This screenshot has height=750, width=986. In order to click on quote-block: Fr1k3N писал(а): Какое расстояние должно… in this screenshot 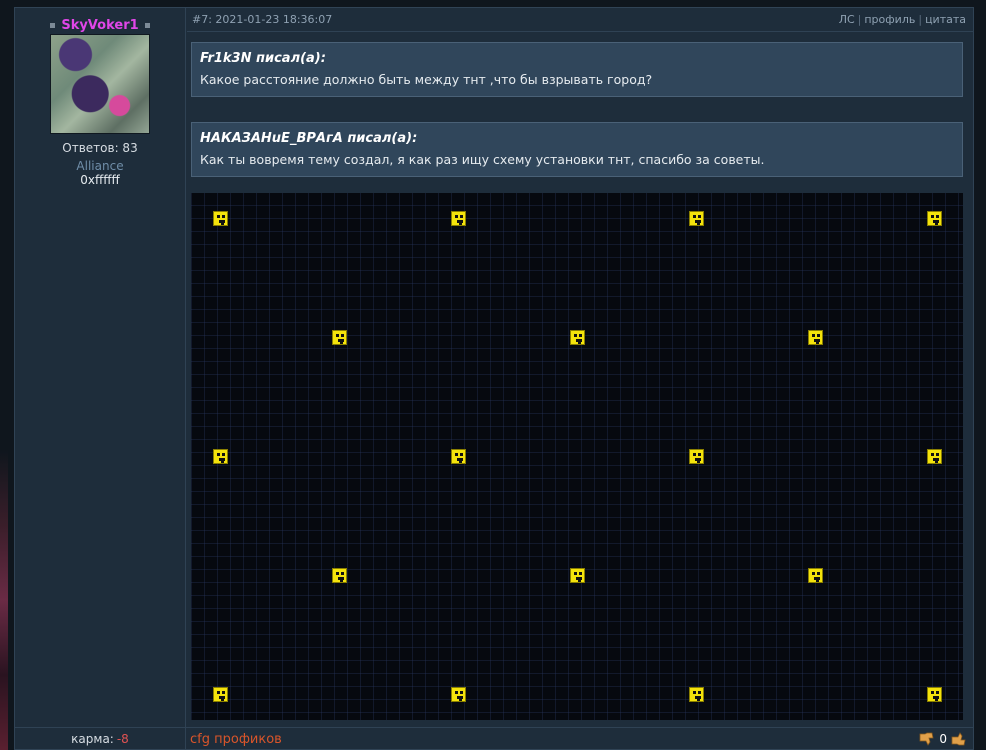, I will do `click(577, 69)`.